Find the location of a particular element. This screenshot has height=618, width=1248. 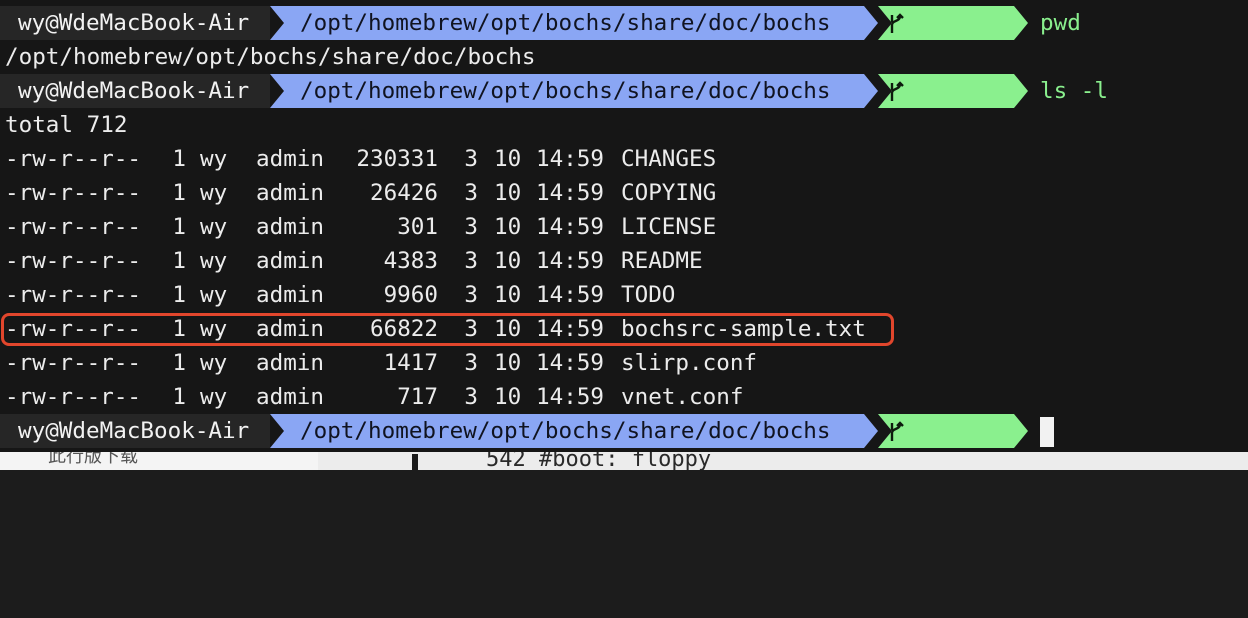

file-name: CHANGES is located at coordinates (669, 159).